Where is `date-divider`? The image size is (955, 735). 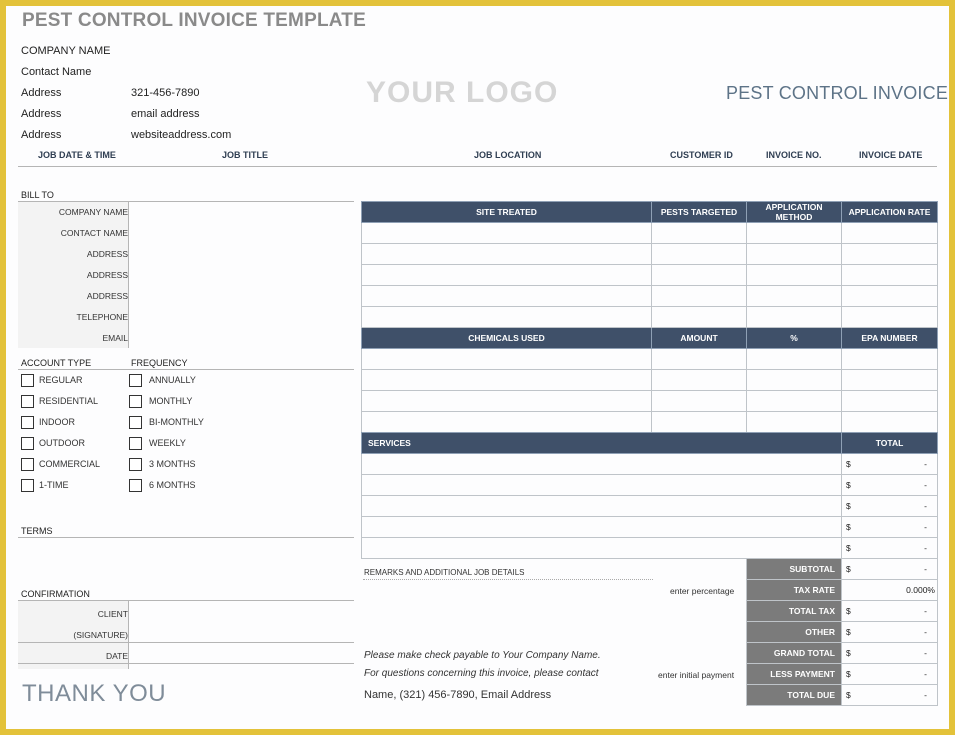
date-divider is located at coordinates (186, 663).